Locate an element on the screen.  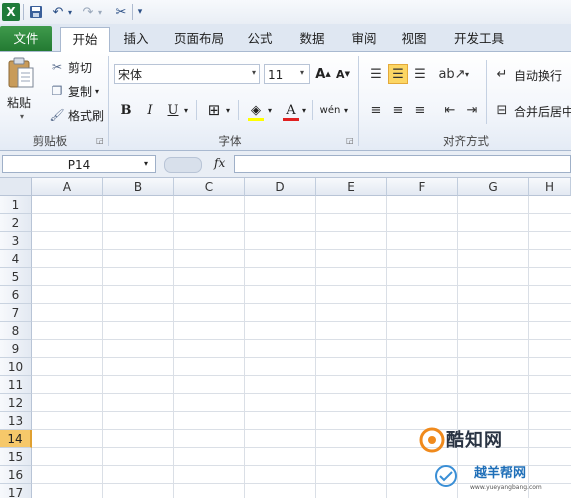
save-icon is located at coordinates (36, 12).